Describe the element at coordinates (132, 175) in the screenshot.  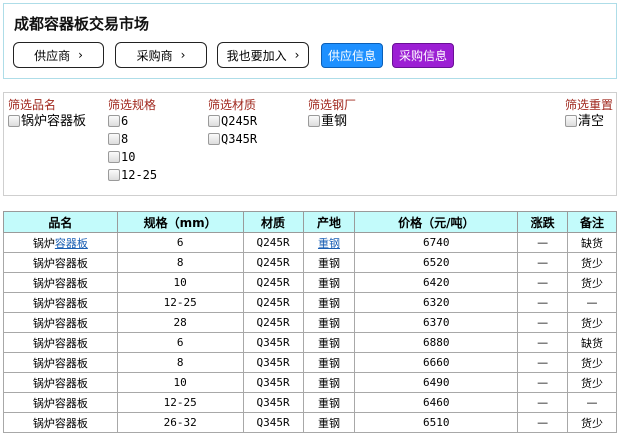
I see `filter-spec-option: 12-25` at that location.